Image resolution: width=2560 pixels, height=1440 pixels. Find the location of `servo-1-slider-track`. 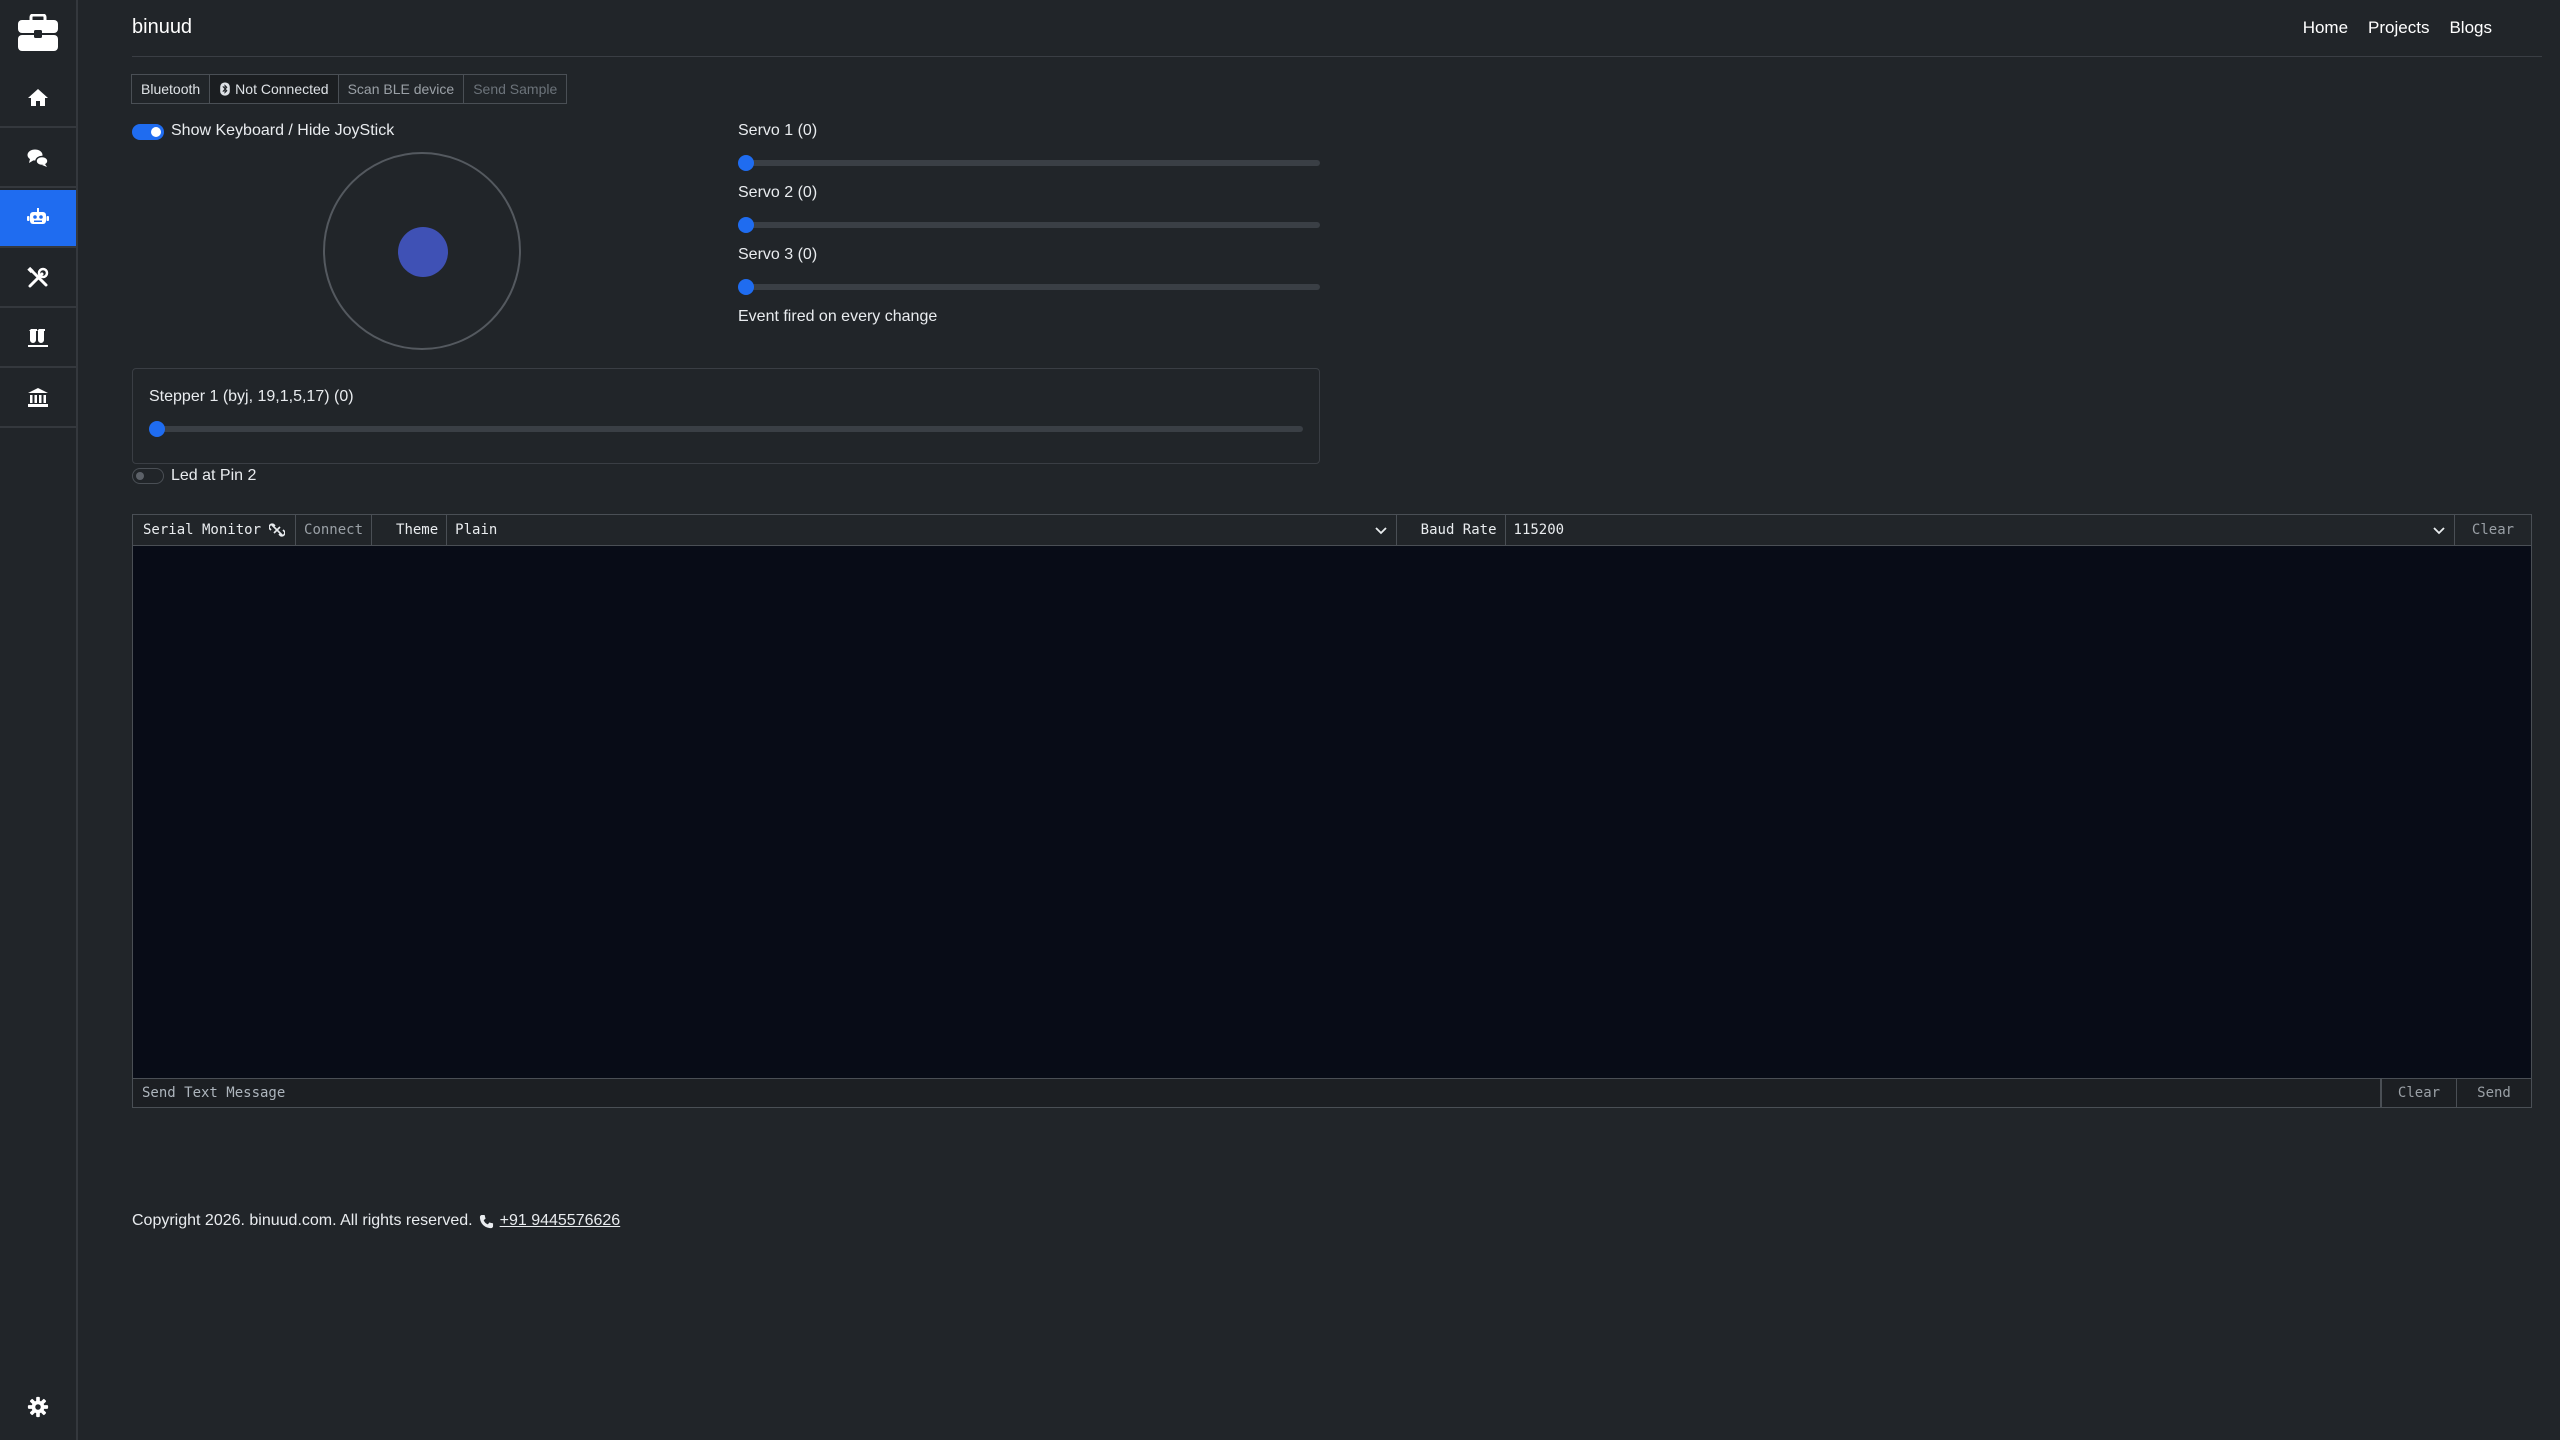

servo-1-slider-track is located at coordinates (1029, 163).